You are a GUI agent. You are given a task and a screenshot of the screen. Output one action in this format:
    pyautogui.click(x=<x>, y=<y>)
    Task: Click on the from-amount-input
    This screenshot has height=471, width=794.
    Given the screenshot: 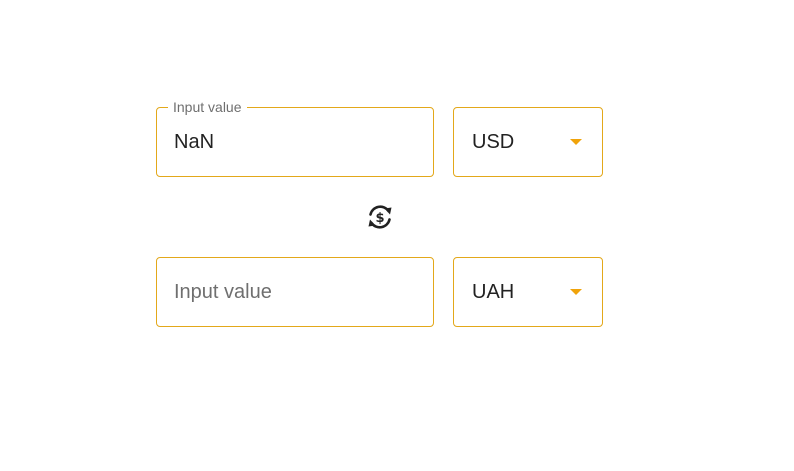 What is the action you would take?
    pyautogui.click(x=295, y=142)
    